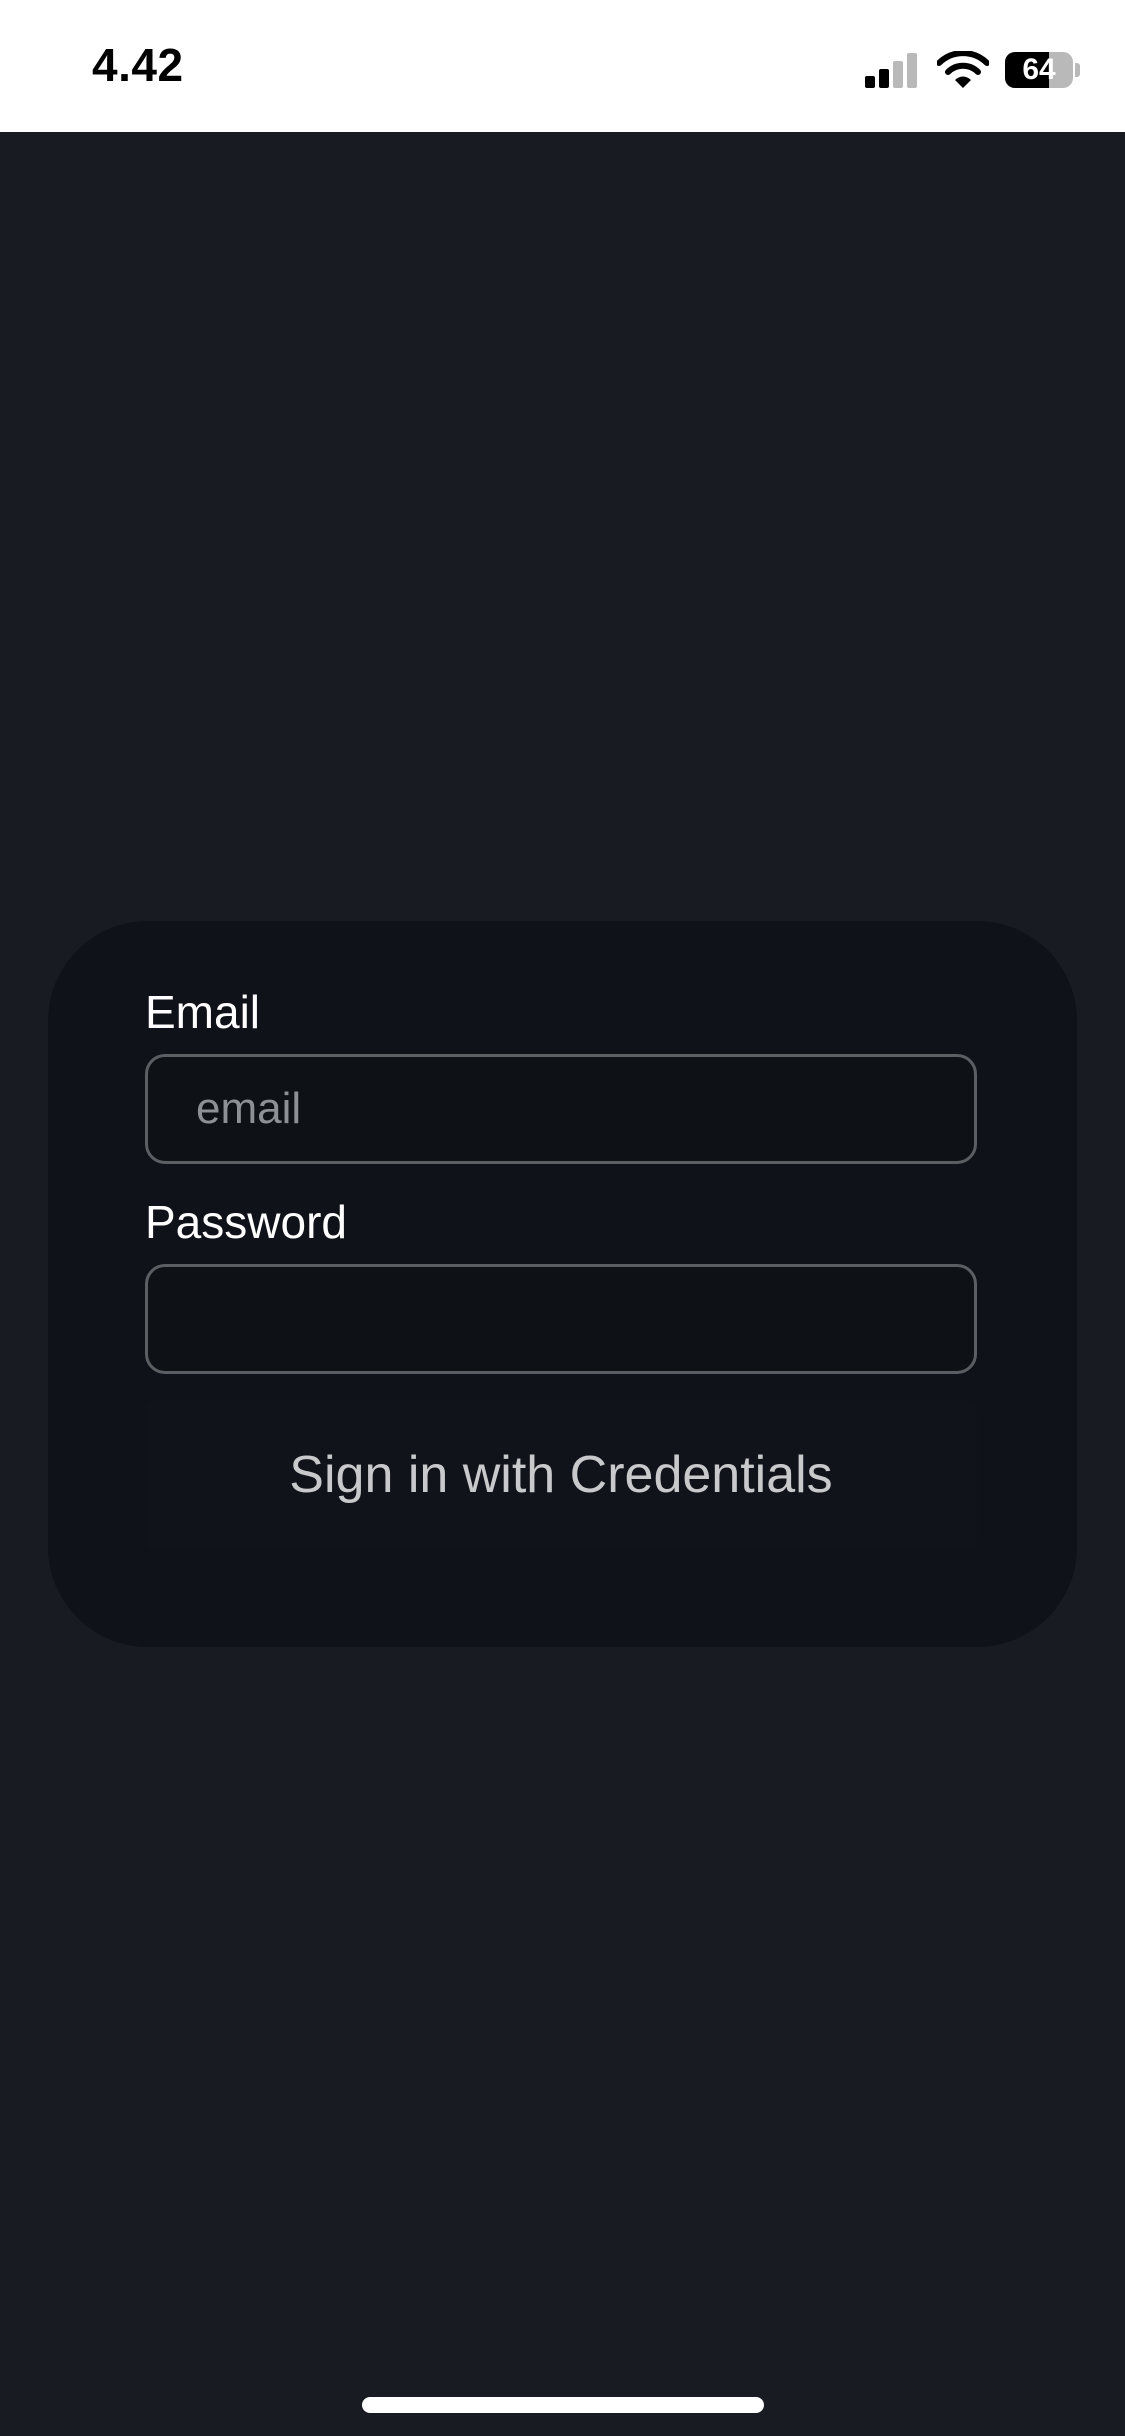 The image size is (1125, 2436). I want to click on status-time: 4.42, so click(138, 65).